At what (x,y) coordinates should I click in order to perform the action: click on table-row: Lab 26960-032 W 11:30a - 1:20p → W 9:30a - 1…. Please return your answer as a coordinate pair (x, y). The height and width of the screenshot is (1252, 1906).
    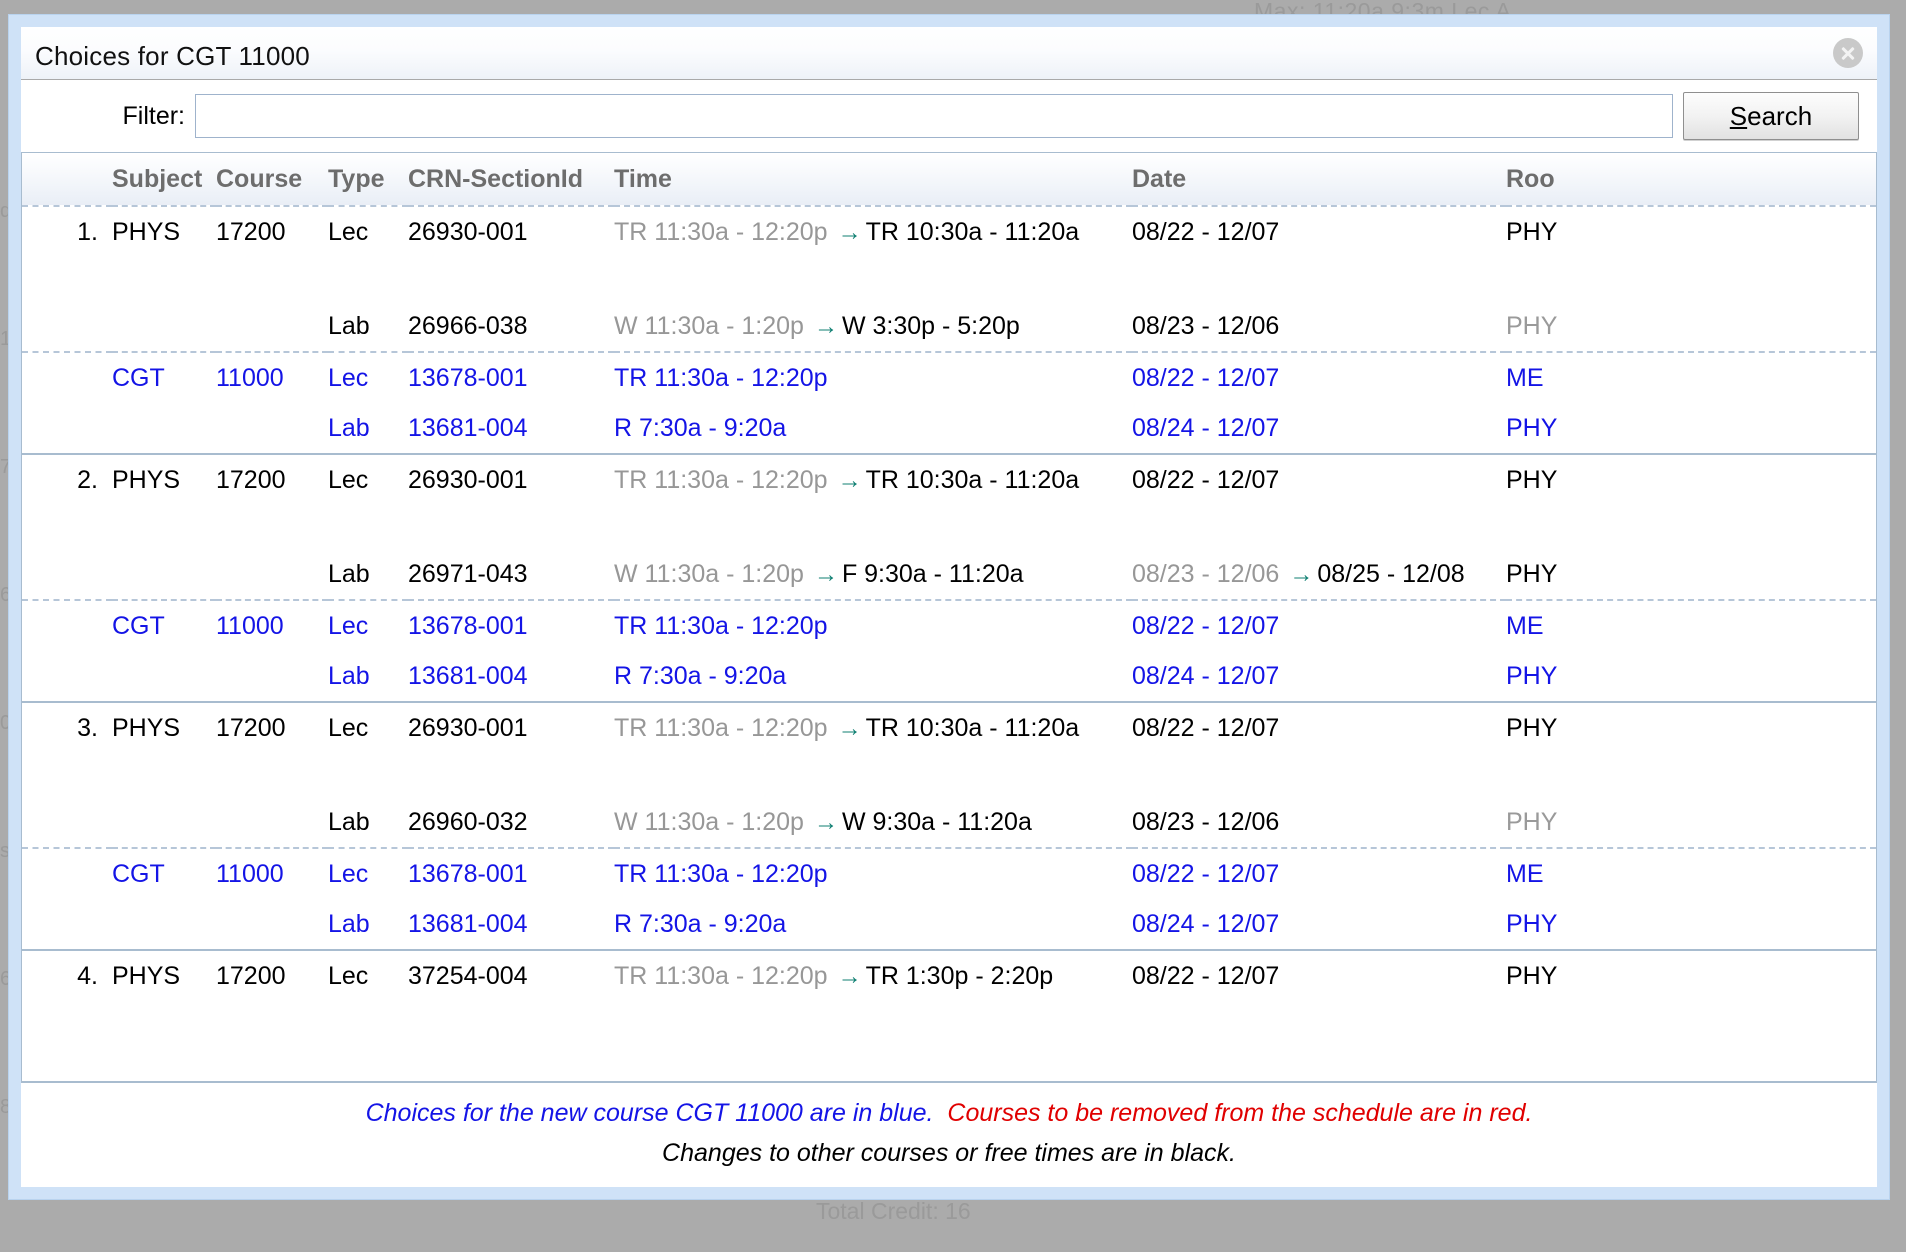
    Looking at the image, I should click on (949, 822).